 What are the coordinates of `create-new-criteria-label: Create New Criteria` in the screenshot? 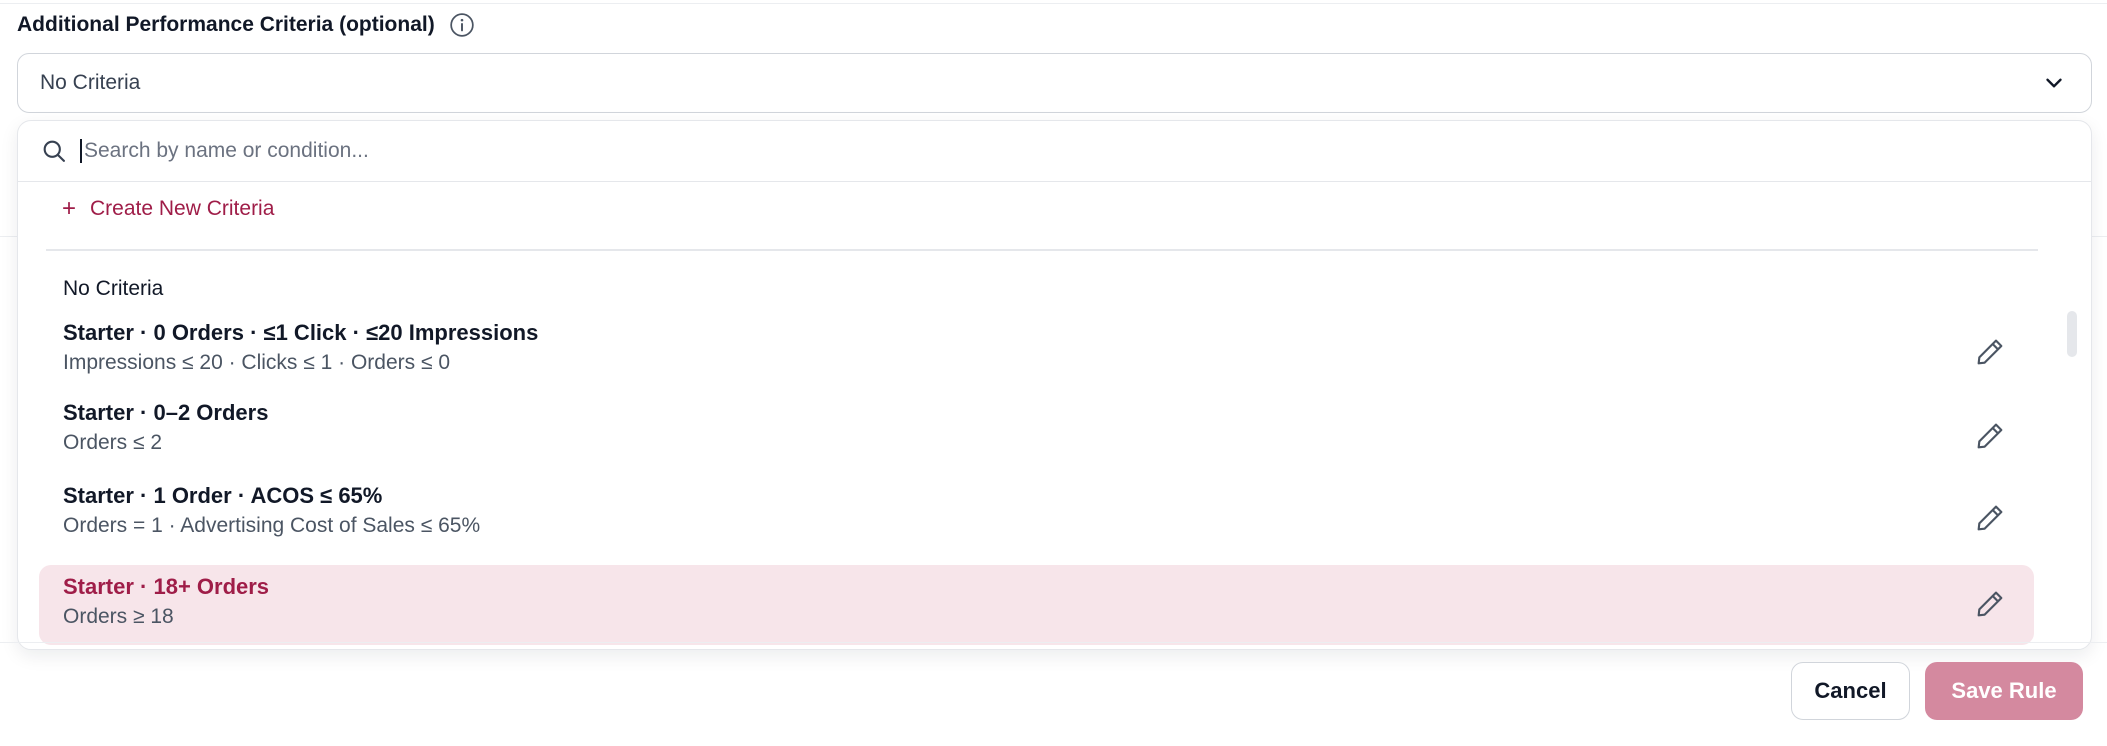 It's located at (182, 208).